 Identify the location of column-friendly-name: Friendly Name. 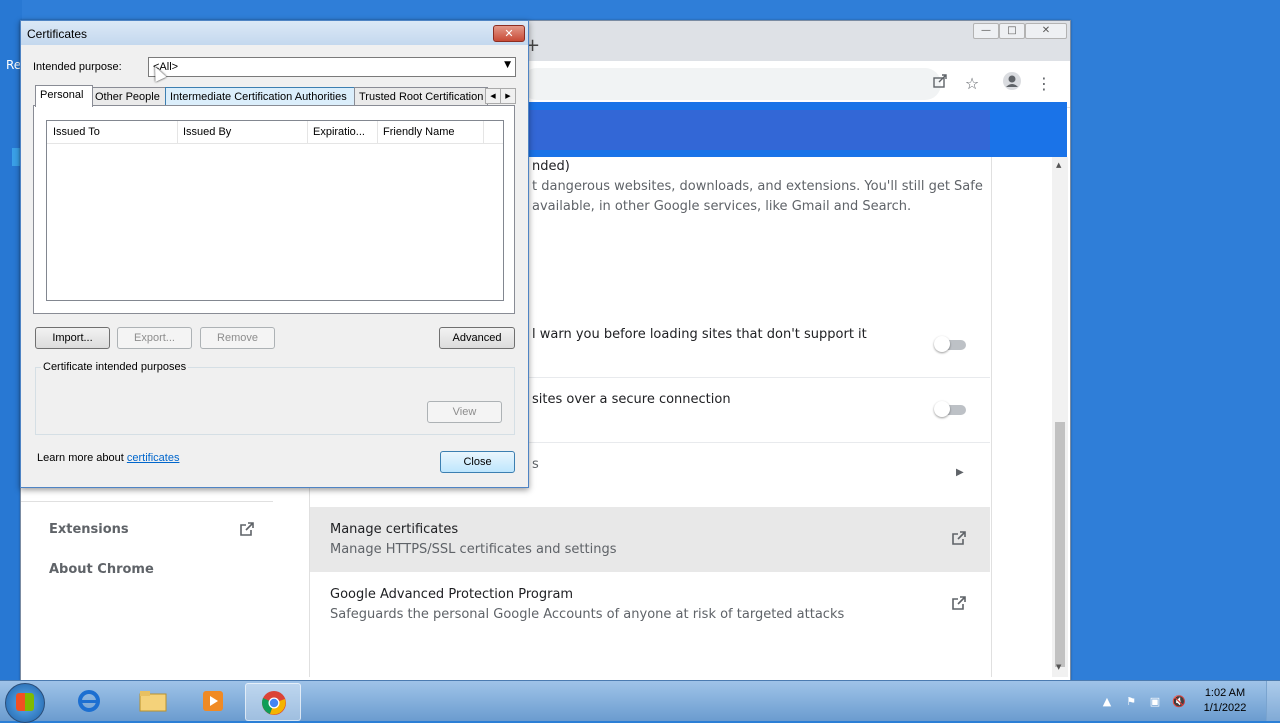
(419, 132).